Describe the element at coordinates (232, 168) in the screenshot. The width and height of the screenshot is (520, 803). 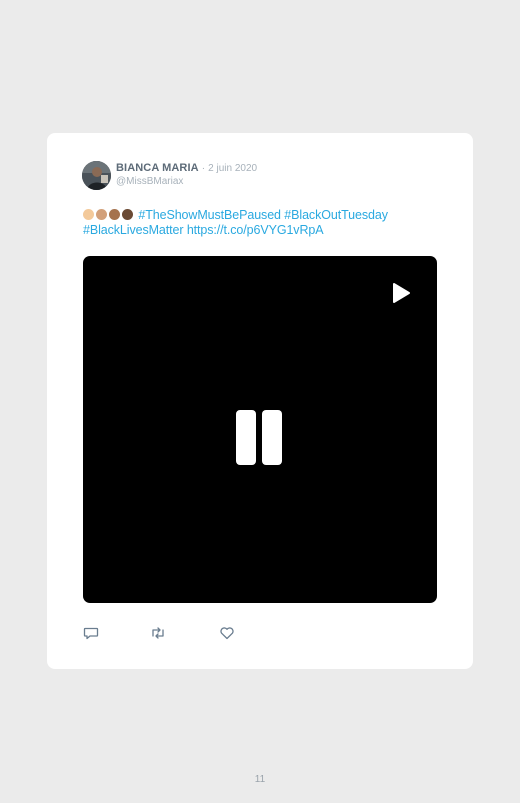
I see `tweet-date: 2 juin 2020` at that location.